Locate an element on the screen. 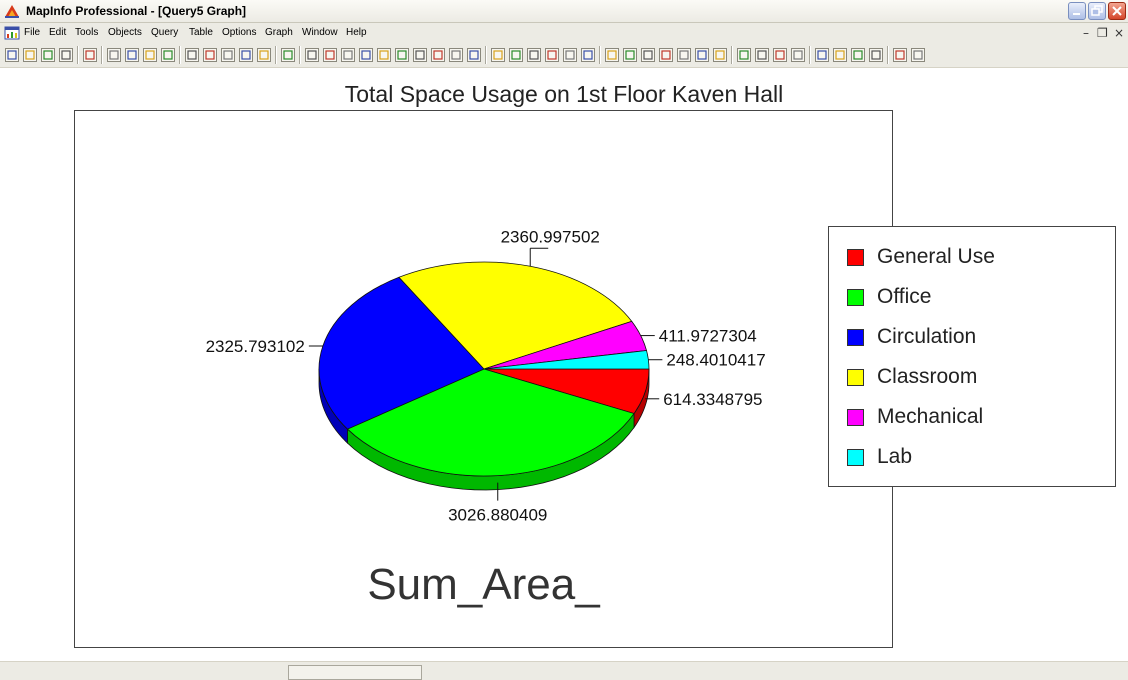 This screenshot has height=680, width=1128. legend-label: Classroom is located at coordinates (927, 376).